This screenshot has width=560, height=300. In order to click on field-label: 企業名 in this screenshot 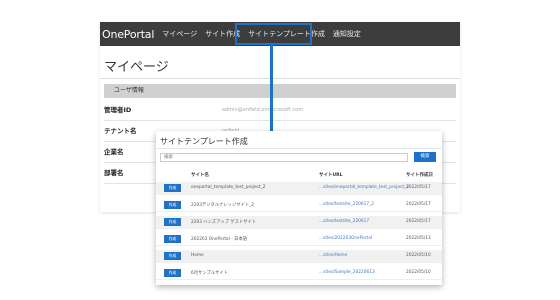, I will do `click(114, 152)`.